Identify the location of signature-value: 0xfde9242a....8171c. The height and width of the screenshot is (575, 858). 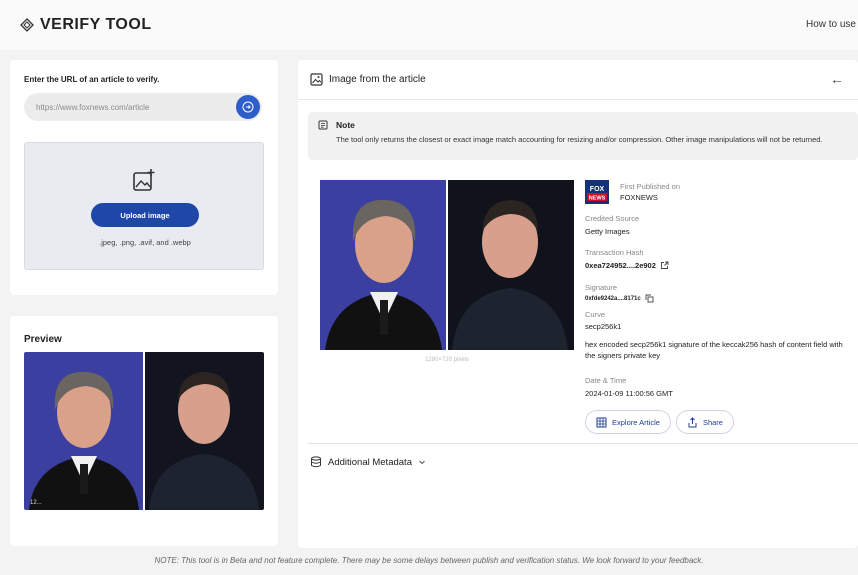
(613, 298).